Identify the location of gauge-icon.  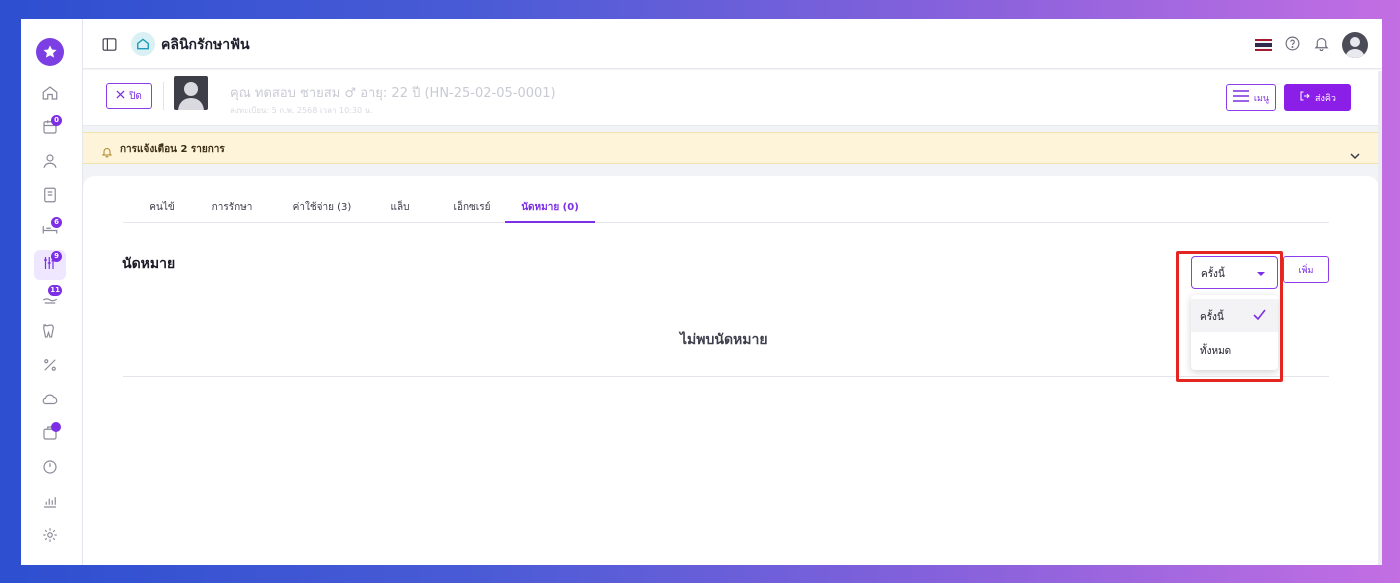
(50, 469).